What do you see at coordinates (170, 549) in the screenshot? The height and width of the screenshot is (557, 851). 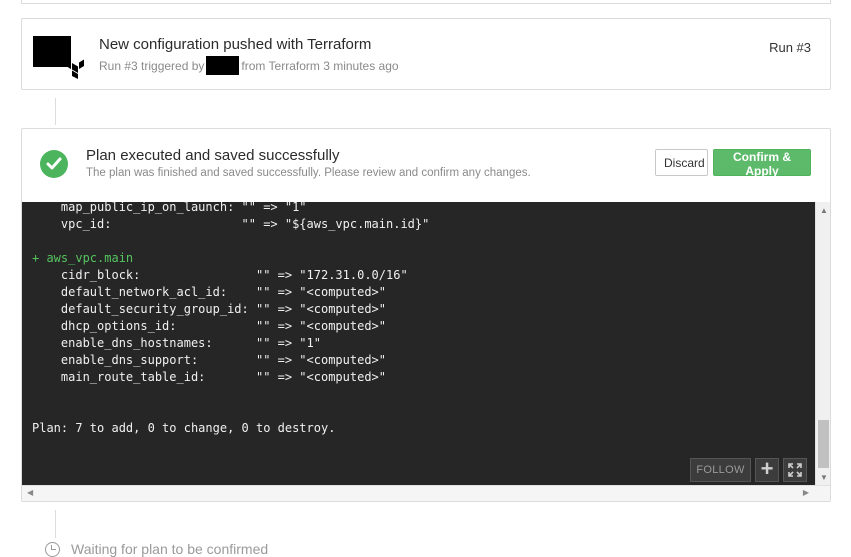 I see `waiting-text: Waiting for plan to be confirmed` at bounding box center [170, 549].